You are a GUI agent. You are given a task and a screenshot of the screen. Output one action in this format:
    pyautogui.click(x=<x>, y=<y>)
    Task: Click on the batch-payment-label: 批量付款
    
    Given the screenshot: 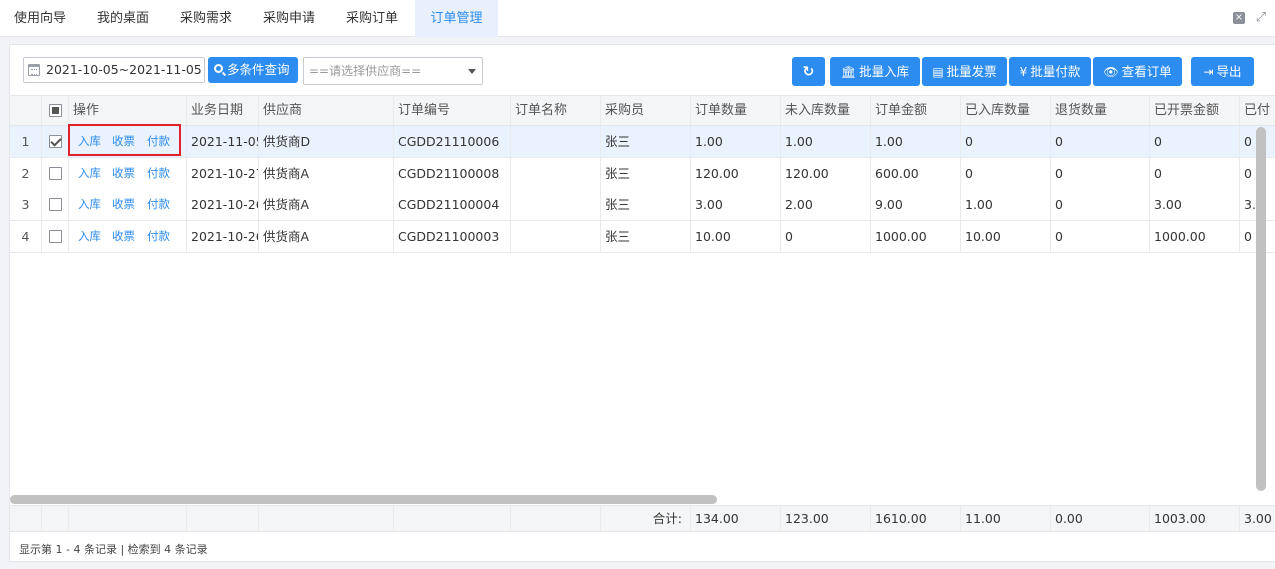 What is the action you would take?
    pyautogui.click(x=1055, y=71)
    